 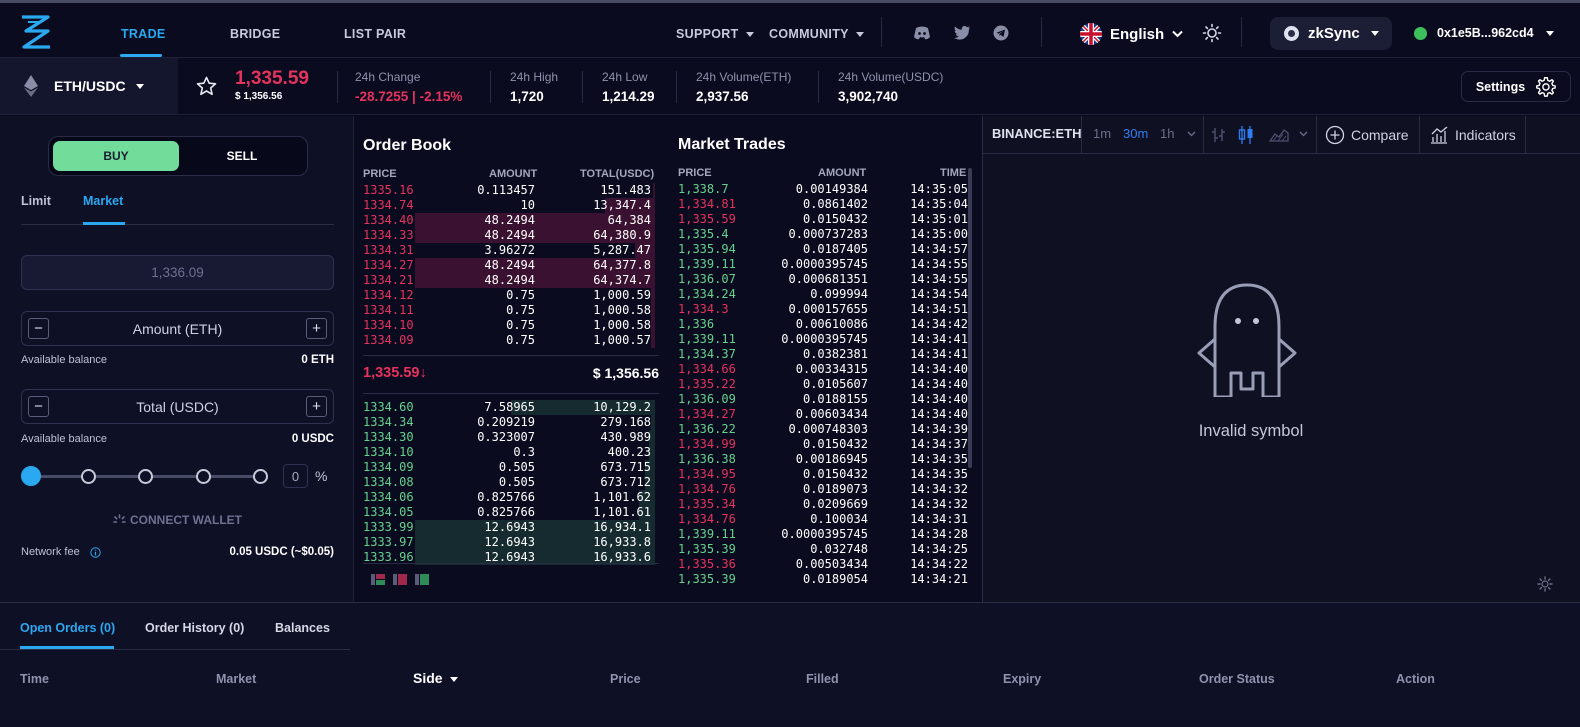 What do you see at coordinates (1131, 34) in the screenshot?
I see `language-selector: English` at bounding box center [1131, 34].